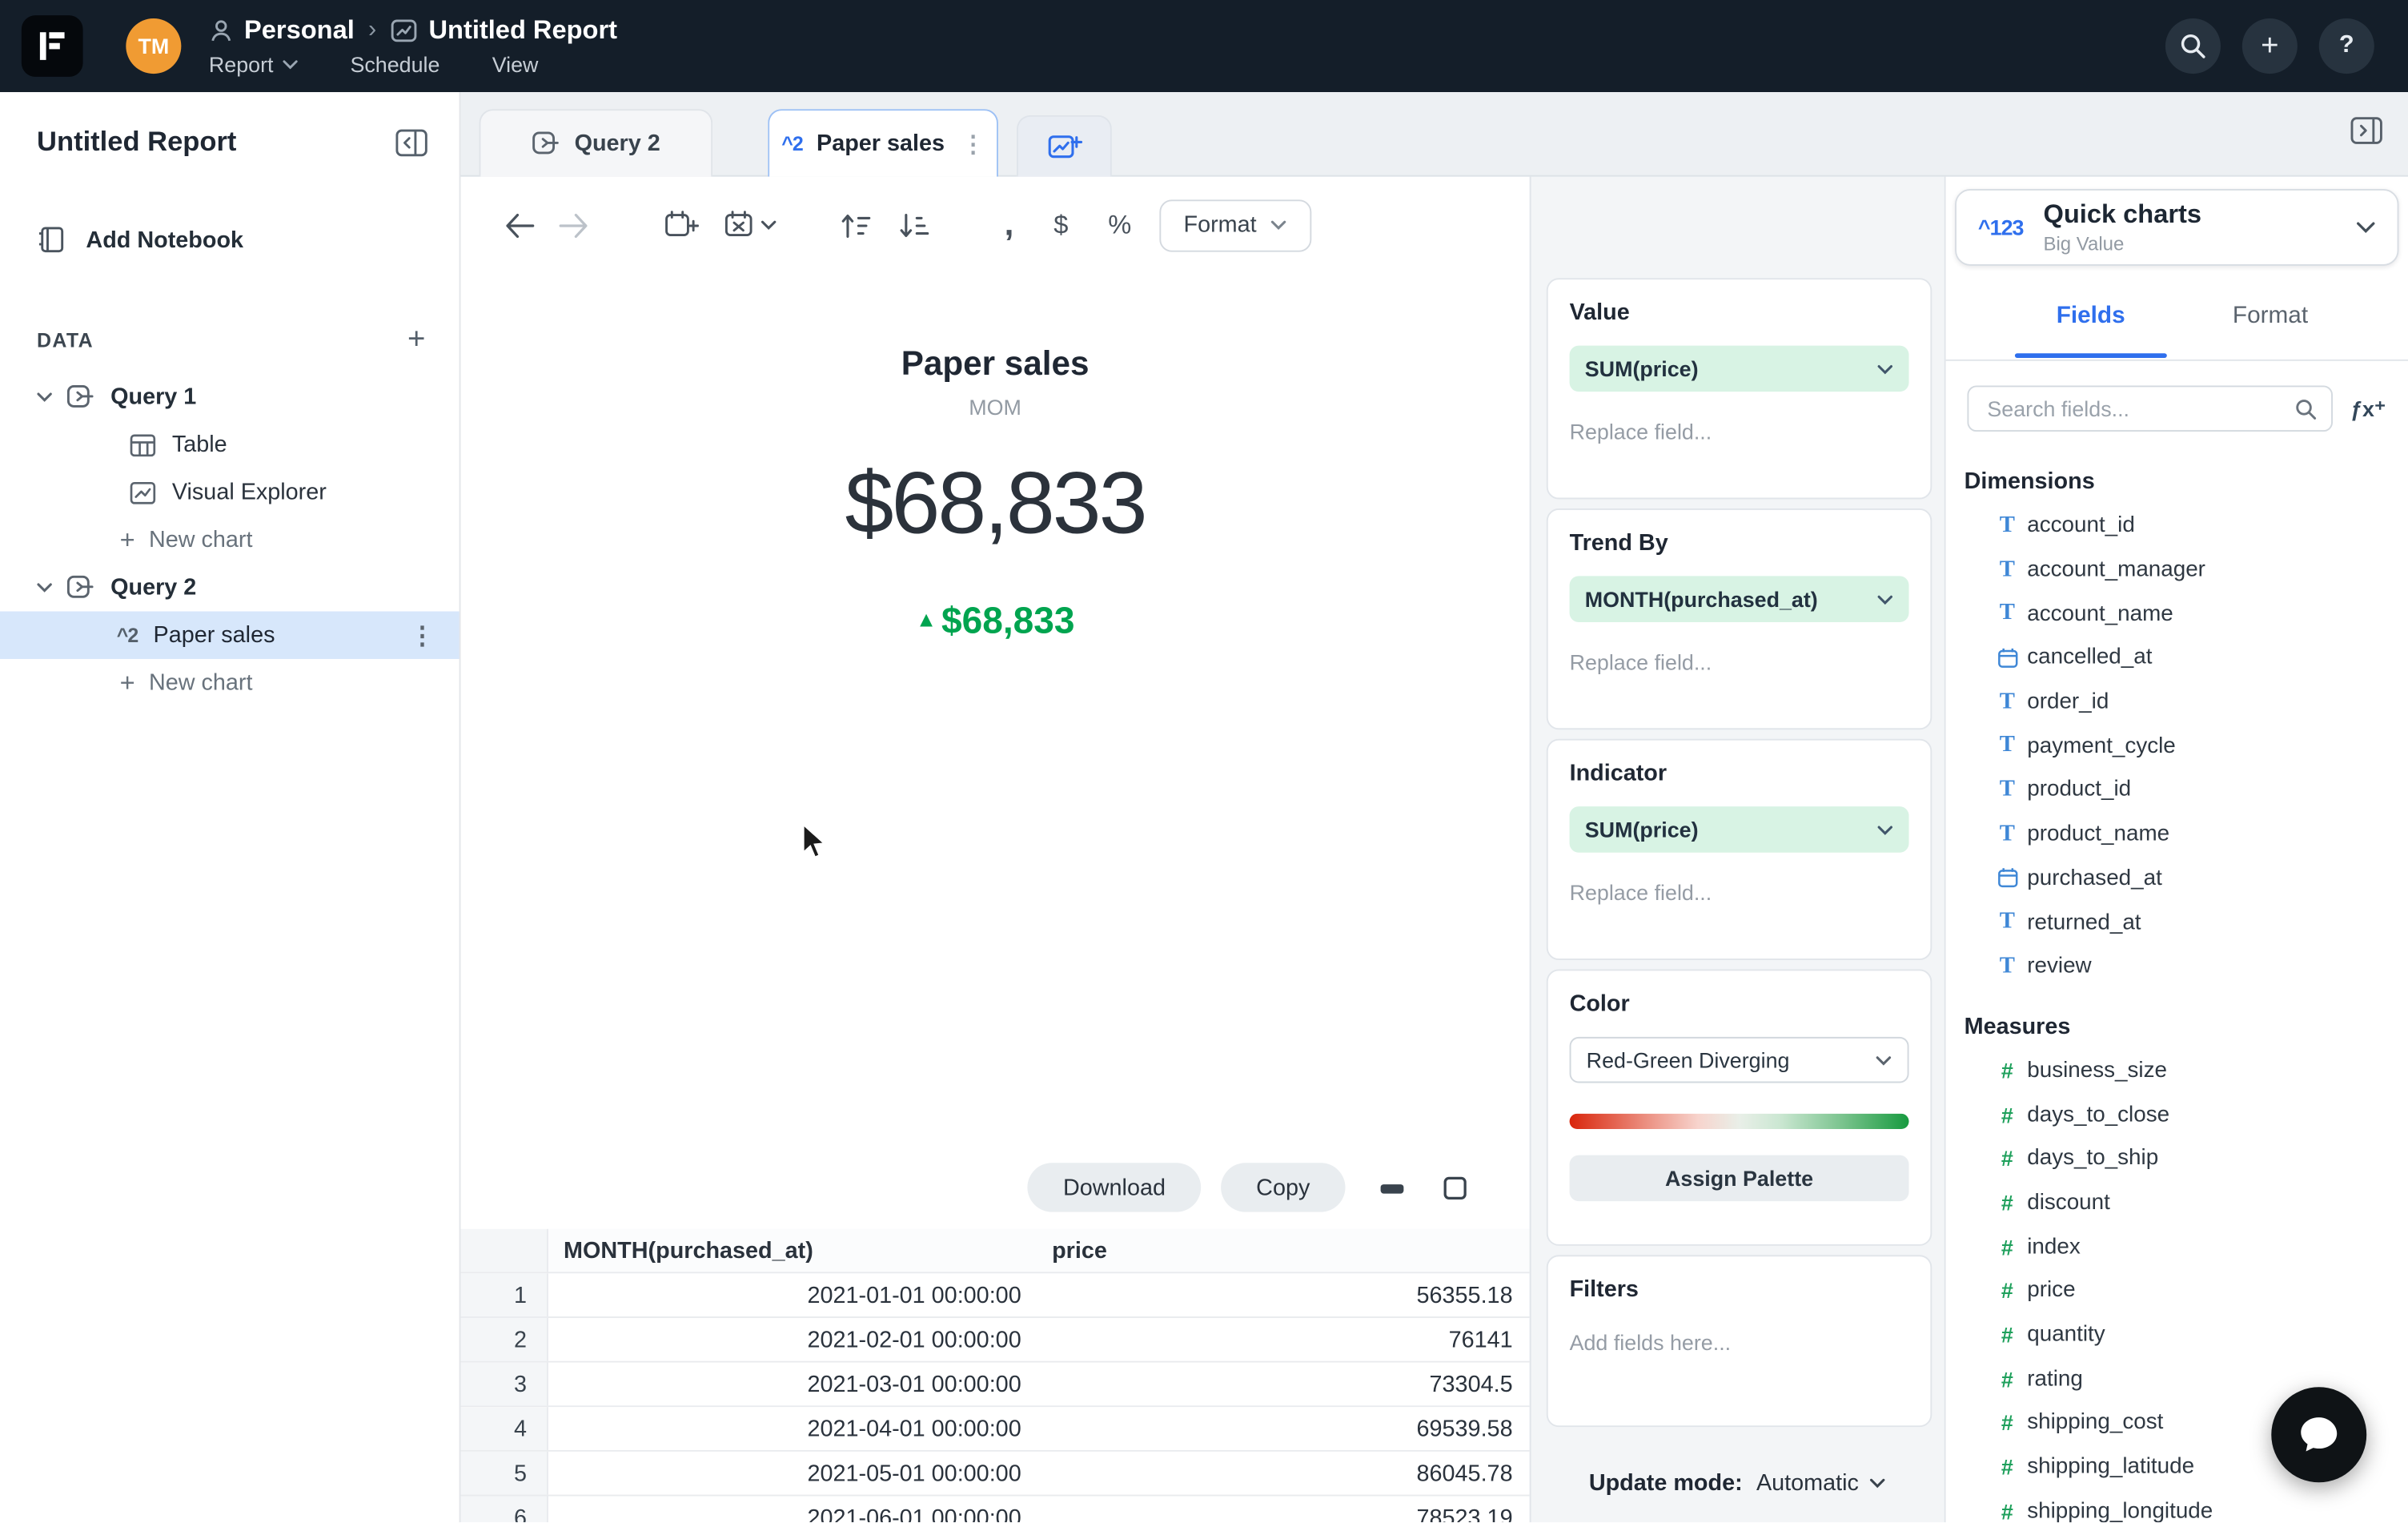  Describe the element at coordinates (2177, 1158) in the screenshot. I see `field-item-days_to_ship: # days_to_ship` at that location.